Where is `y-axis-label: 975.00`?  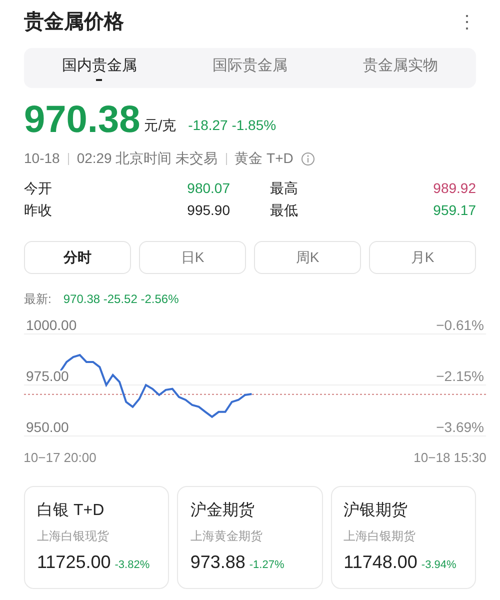 y-axis-label: 975.00 is located at coordinates (47, 376).